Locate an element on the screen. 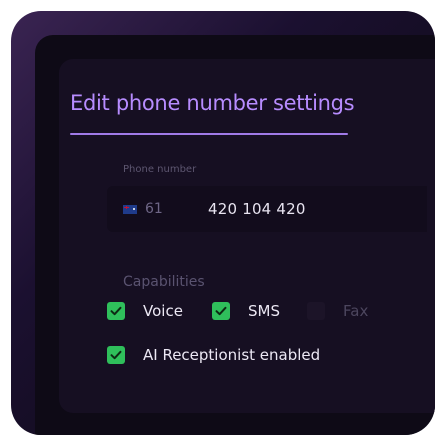 The width and height of the screenshot is (446, 446). fax-capability: Fax is located at coordinates (337, 311).